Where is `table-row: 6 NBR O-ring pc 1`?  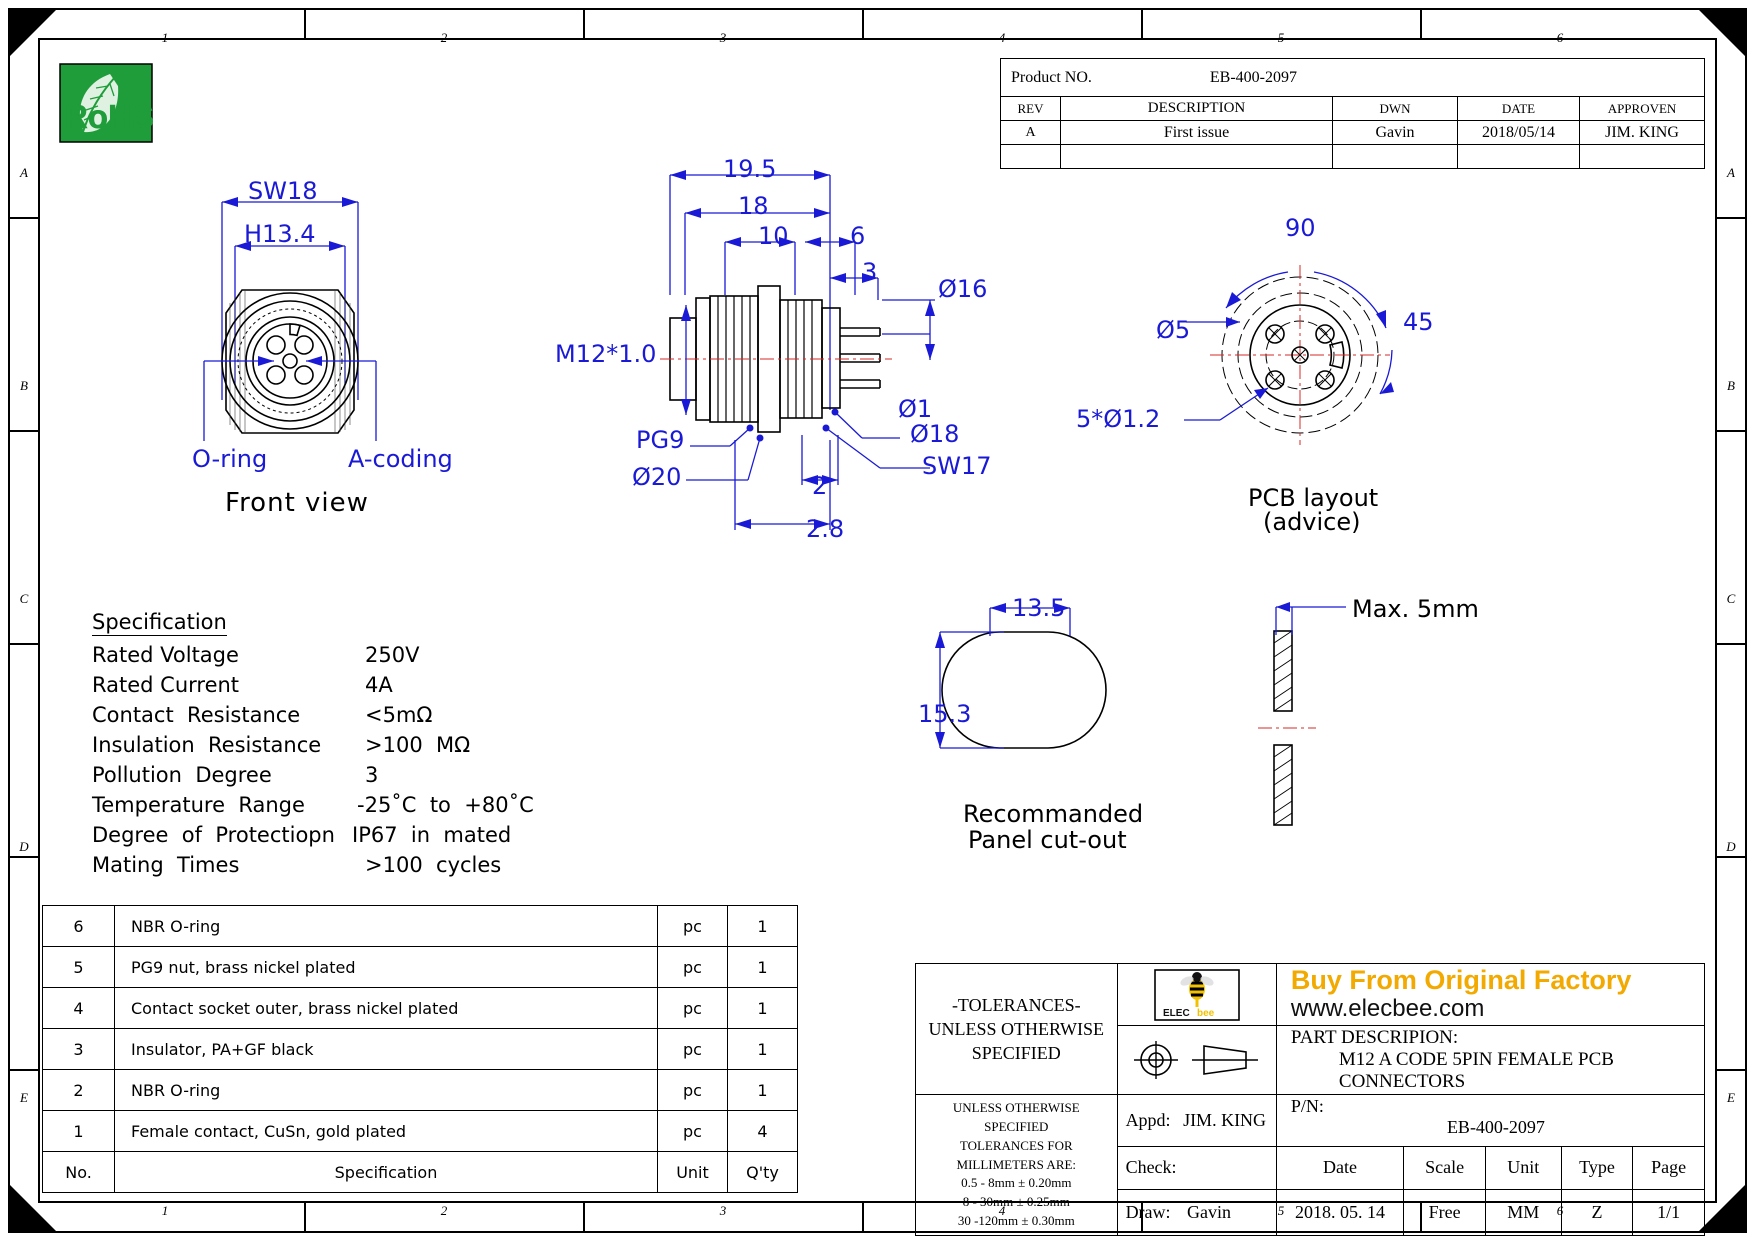
table-row: 6 NBR O-ring pc 1 is located at coordinates (420, 926).